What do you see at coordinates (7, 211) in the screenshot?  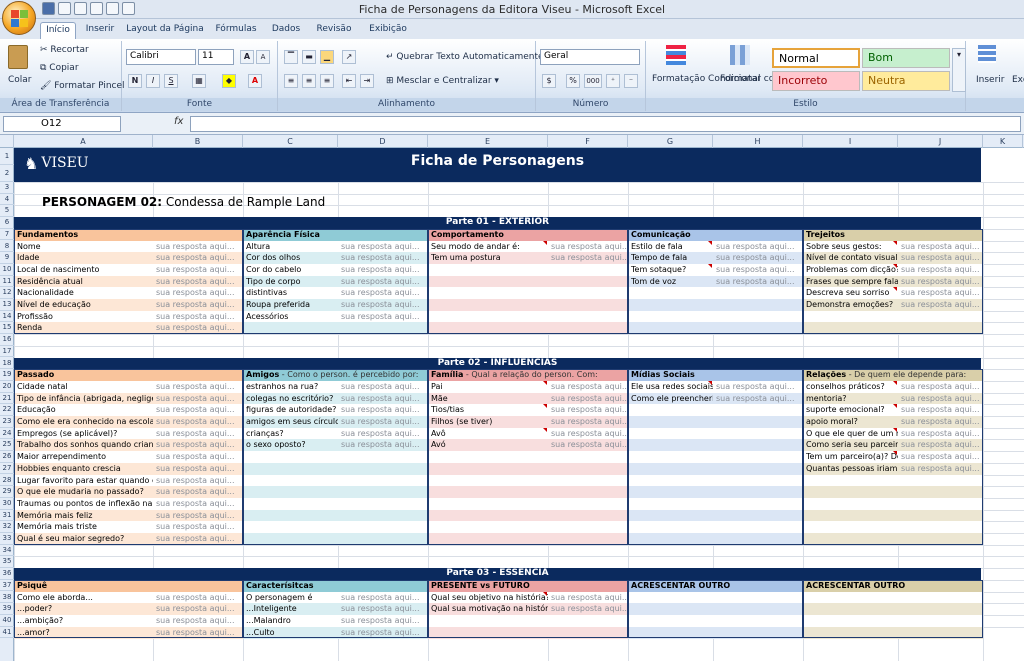 I see `row-header: 5` at bounding box center [7, 211].